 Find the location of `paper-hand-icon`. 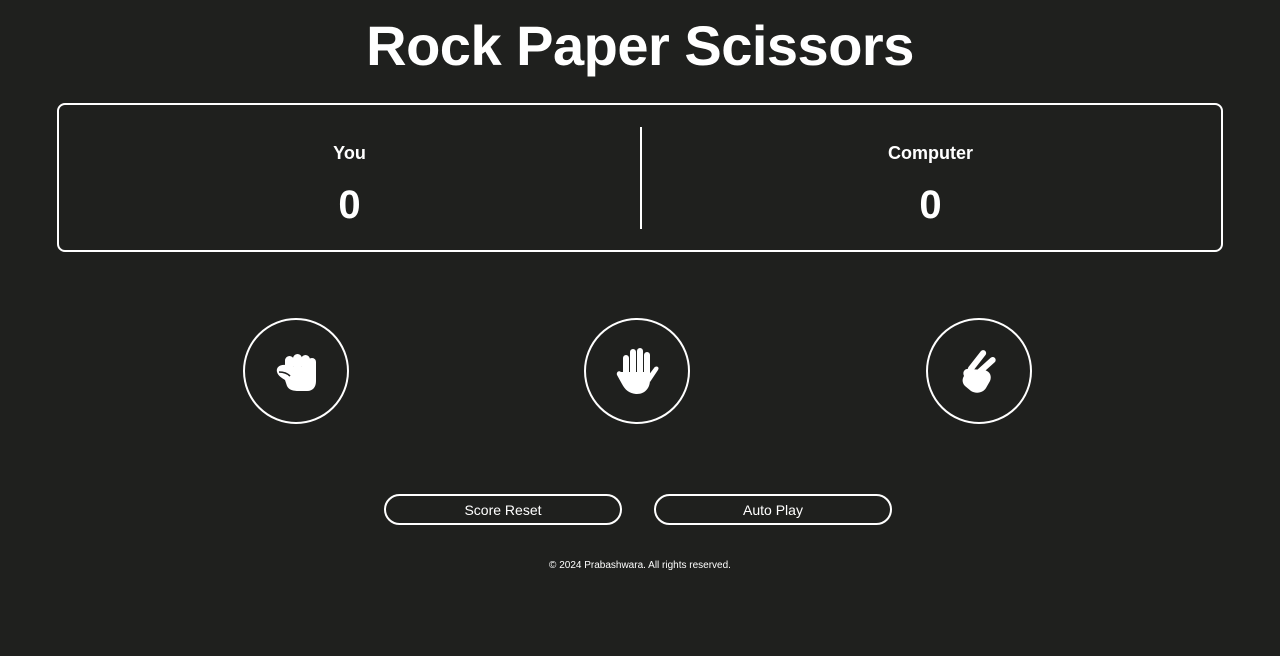

paper-hand-icon is located at coordinates (637, 371).